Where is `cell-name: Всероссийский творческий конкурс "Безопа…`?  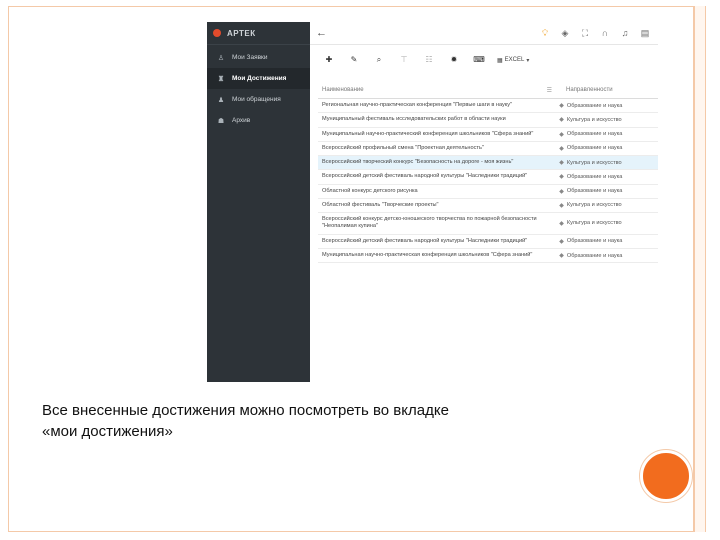
cell-name: Всероссийский творческий конкурс "Безопа… is located at coordinates (418, 162).